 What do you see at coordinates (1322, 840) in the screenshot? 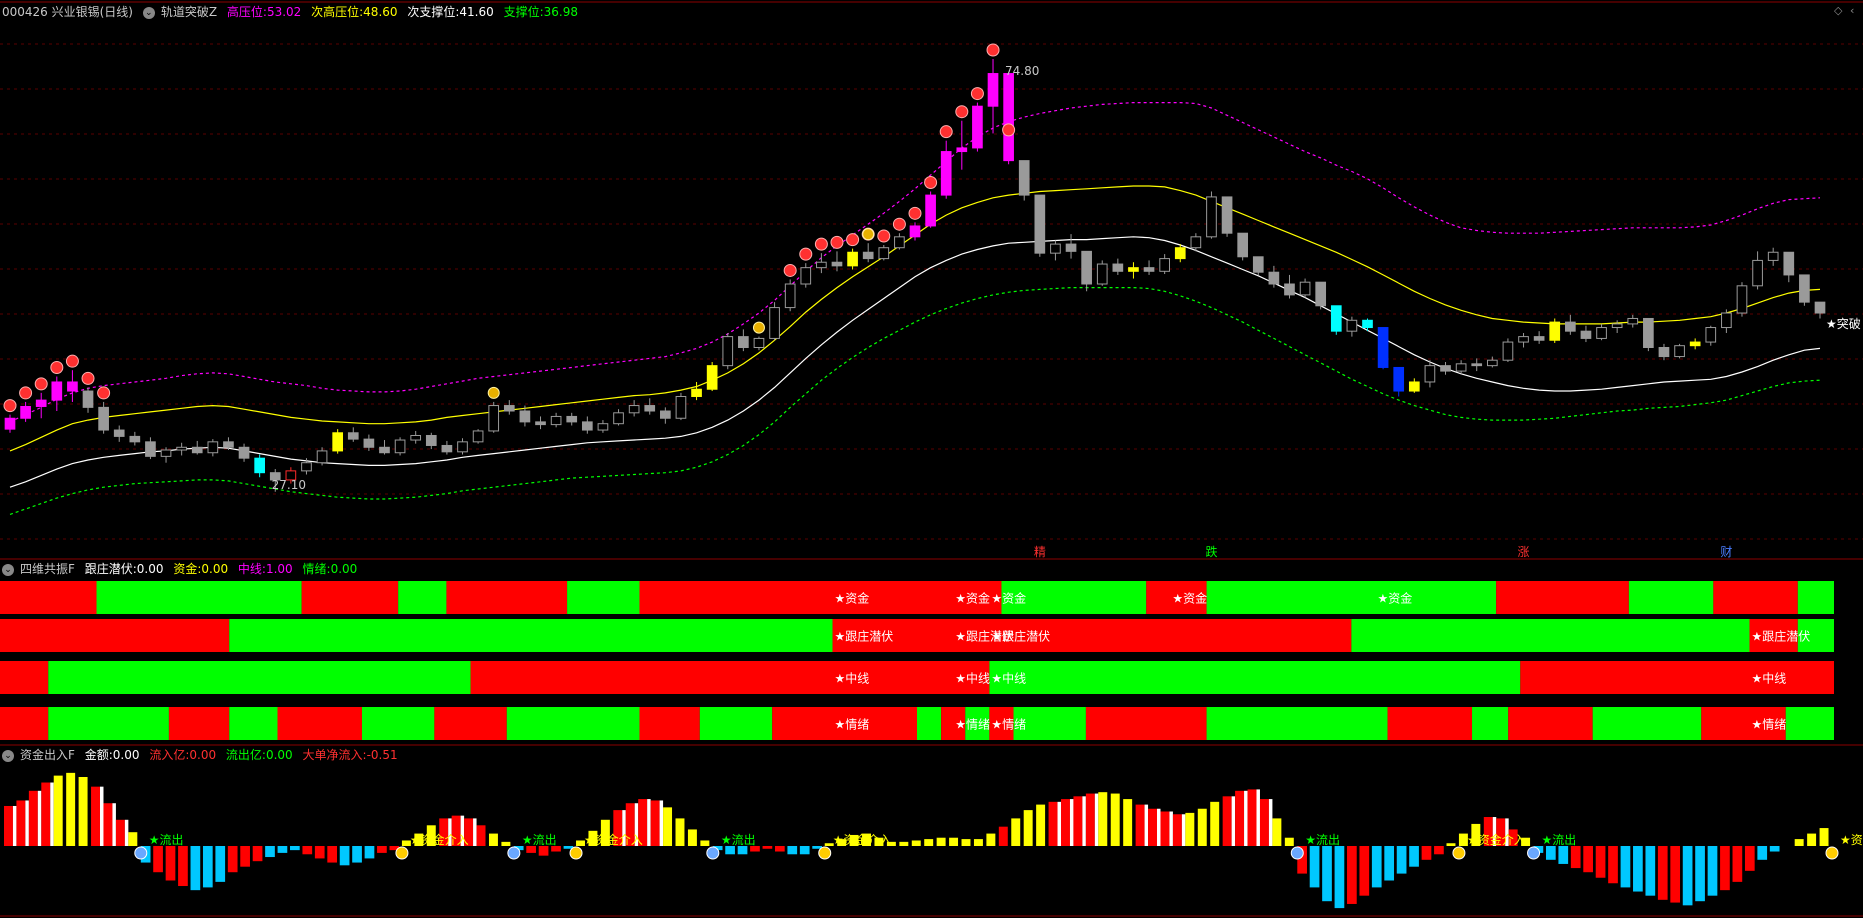
I see `outflow-signal-label: ★流出` at bounding box center [1322, 840].